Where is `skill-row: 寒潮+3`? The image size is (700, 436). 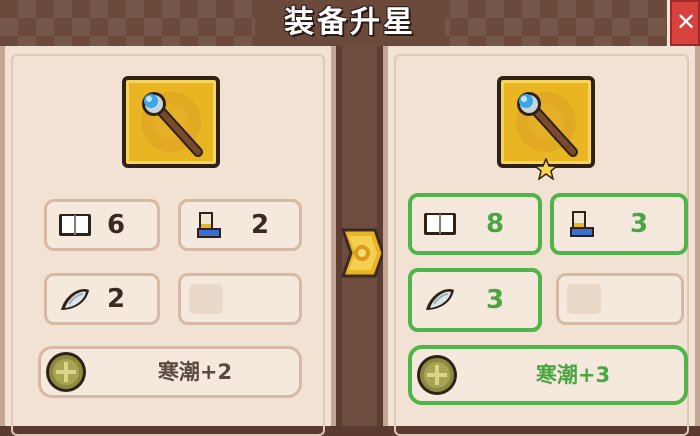 skill-row: 寒潮+3 is located at coordinates (548, 375).